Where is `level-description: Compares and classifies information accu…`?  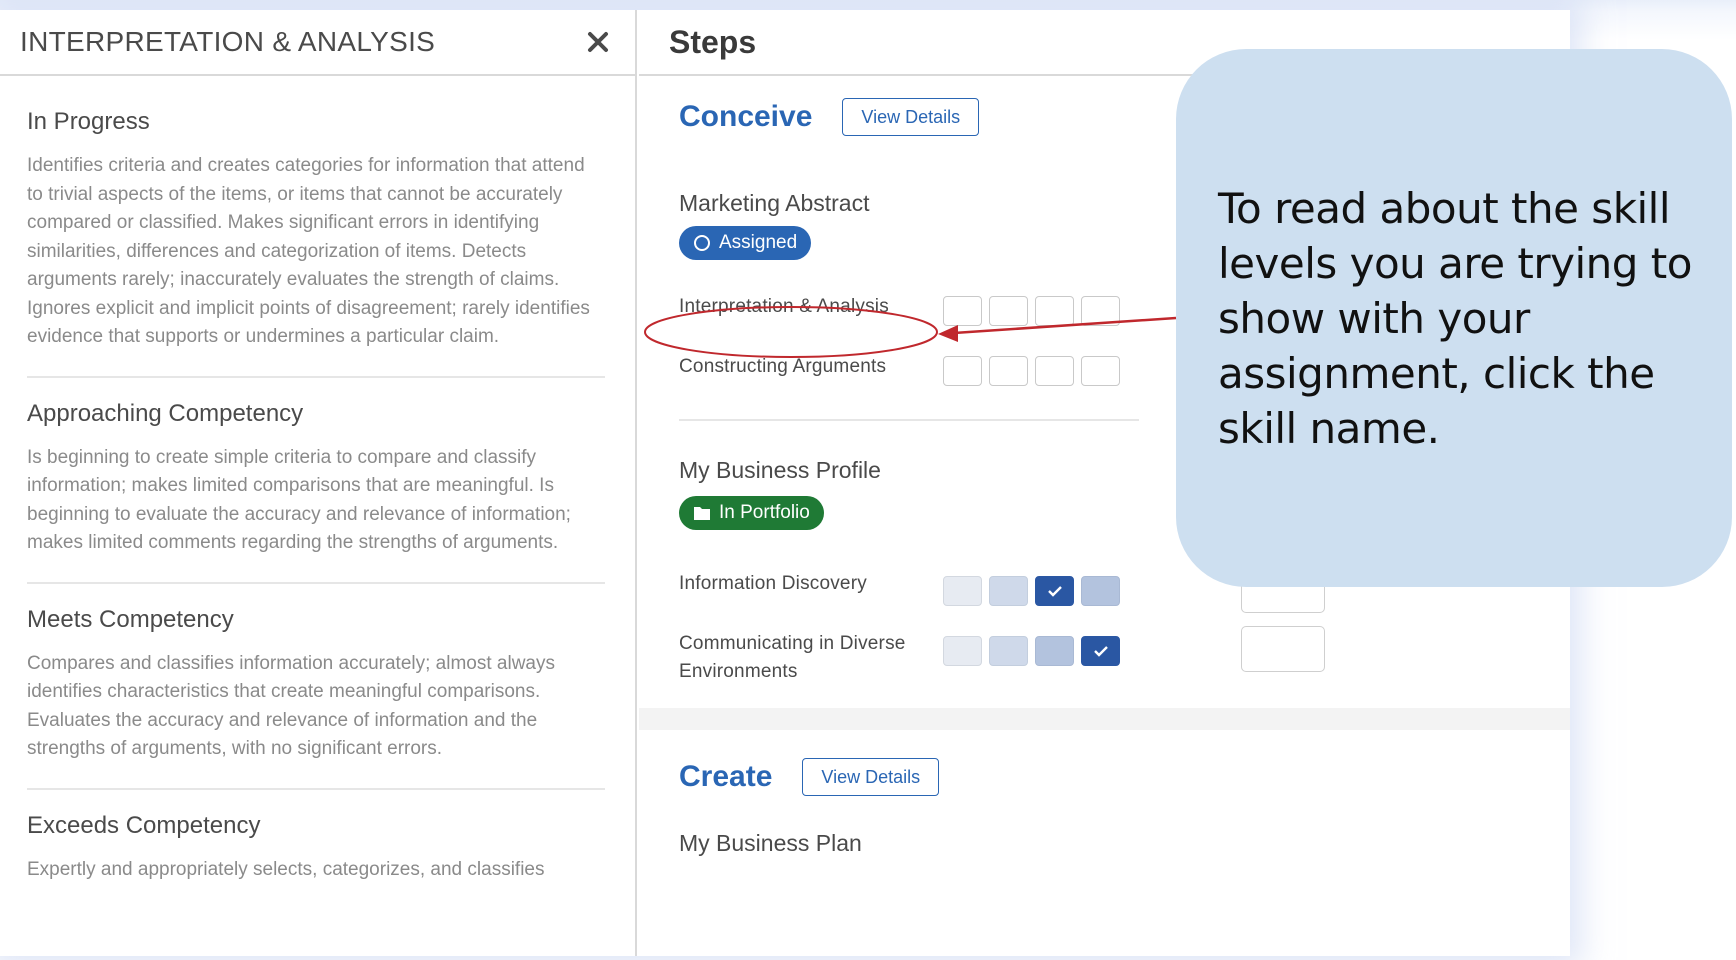
level-description: Compares and classifies information accu… is located at coordinates (291, 706).